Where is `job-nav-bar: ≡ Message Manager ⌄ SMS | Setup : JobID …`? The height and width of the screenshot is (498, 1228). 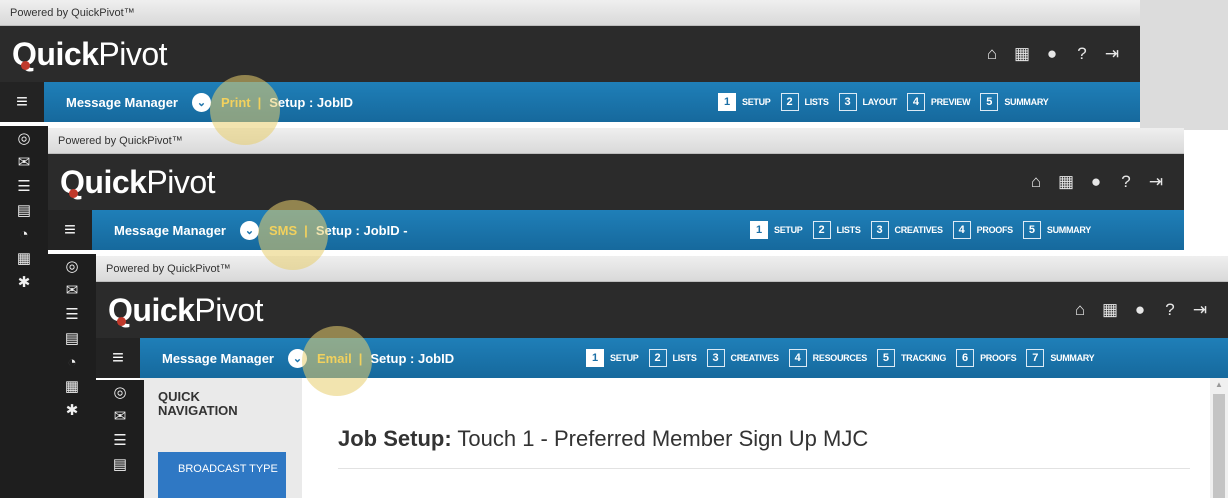 job-nav-bar: ≡ Message Manager ⌄ SMS | Setup : JobID … is located at coordinates (616, 230).